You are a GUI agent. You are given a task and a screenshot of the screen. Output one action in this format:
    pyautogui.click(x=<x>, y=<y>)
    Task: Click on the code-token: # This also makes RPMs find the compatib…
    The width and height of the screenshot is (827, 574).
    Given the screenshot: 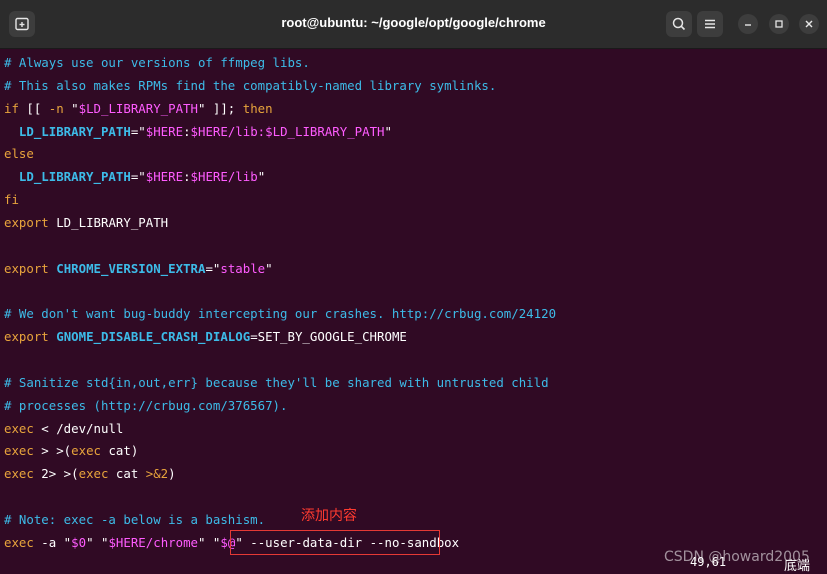 What is the action you would take?
    pyautogui.click(x=250, y=85)
    